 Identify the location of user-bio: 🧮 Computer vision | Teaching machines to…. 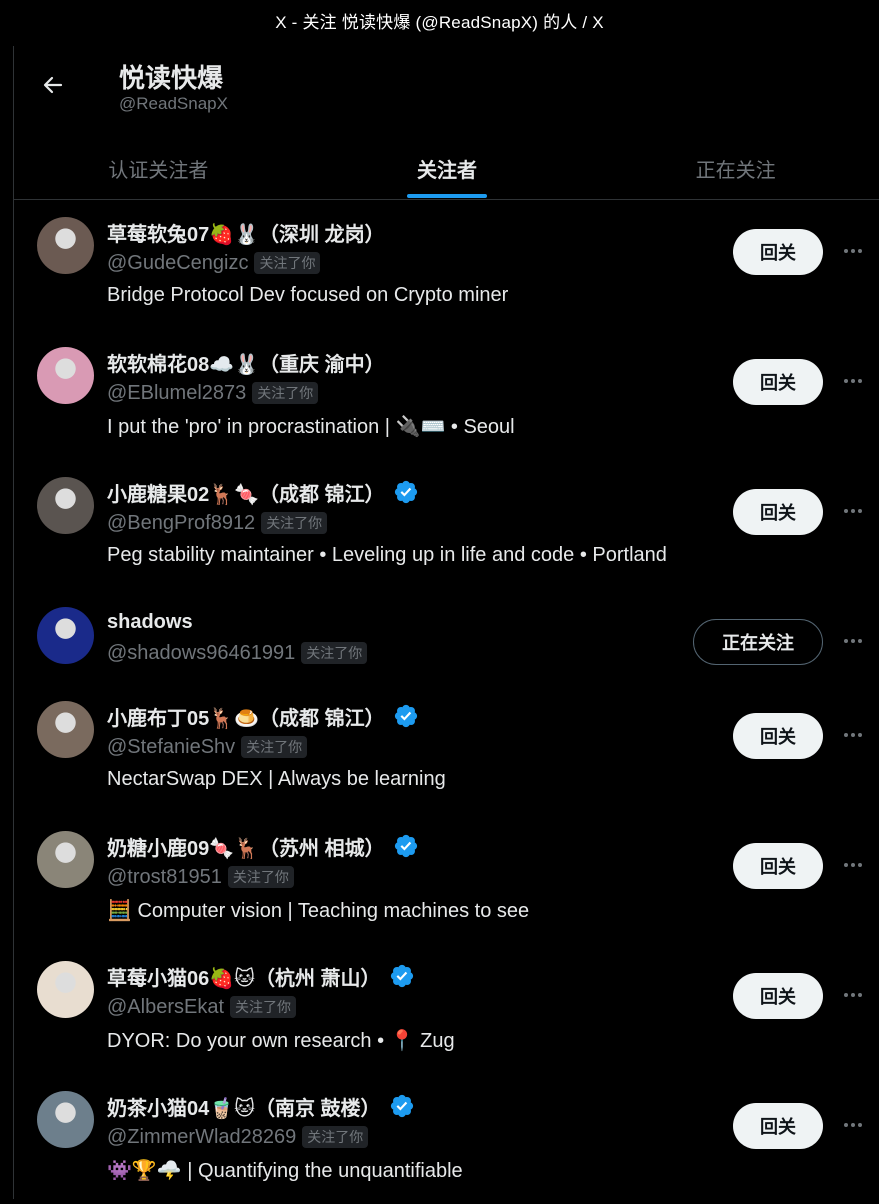
(318, 911).